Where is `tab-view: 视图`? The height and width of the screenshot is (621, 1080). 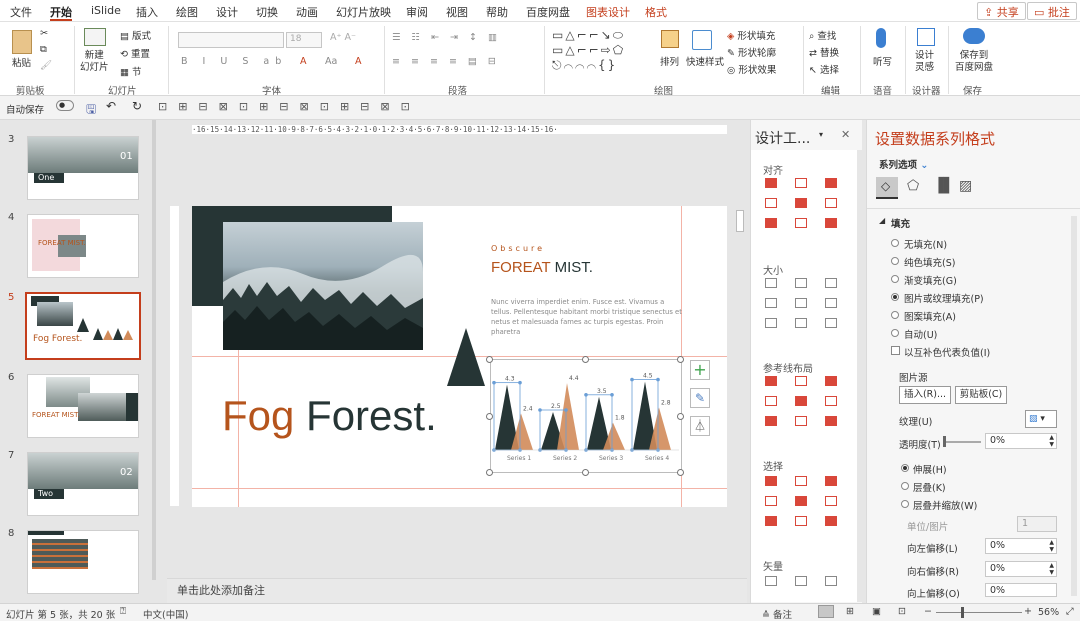 tab-view: 视图 is located at coordinates (457, 12).